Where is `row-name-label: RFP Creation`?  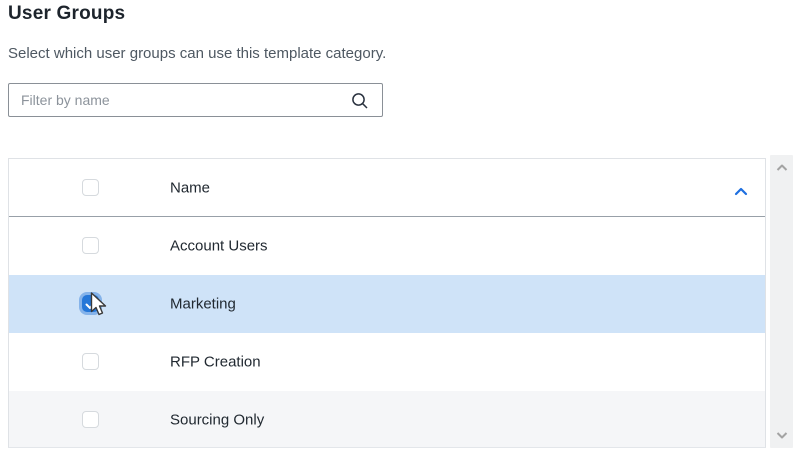
row-name-label: RFP Creation is located at coordinates (215, 362).